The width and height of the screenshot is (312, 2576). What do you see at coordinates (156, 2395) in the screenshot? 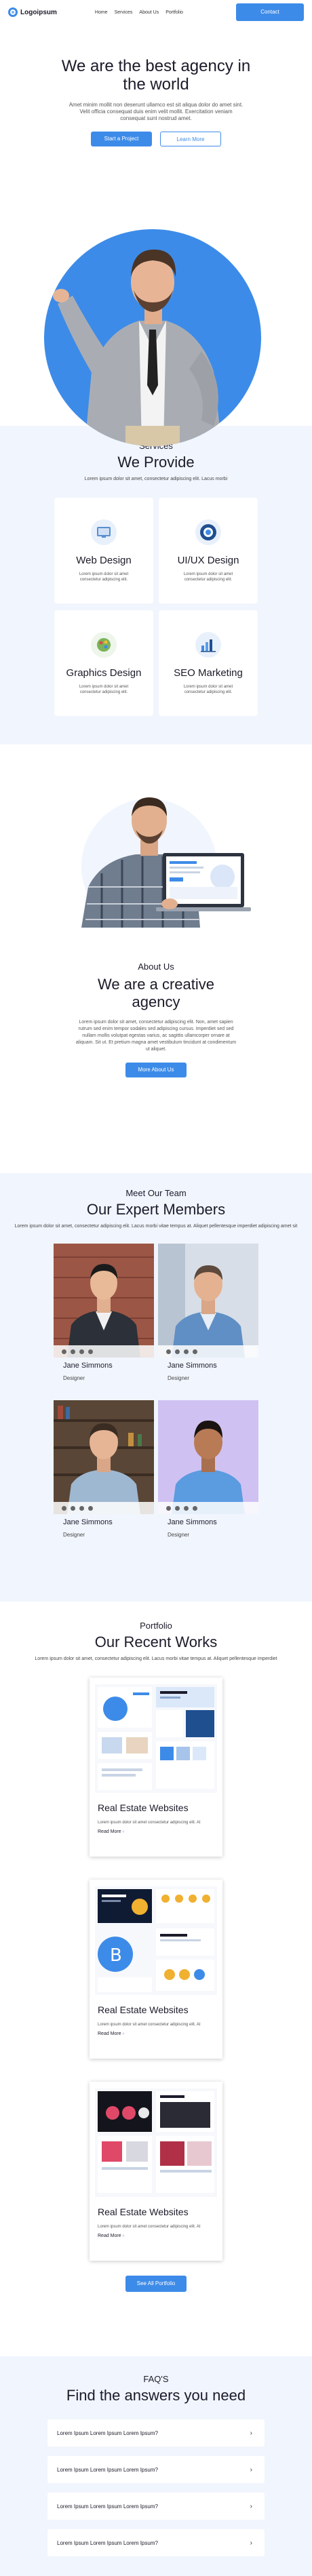
I see `faq-title: Find the answers you need` at bounding box center [156, 2395].